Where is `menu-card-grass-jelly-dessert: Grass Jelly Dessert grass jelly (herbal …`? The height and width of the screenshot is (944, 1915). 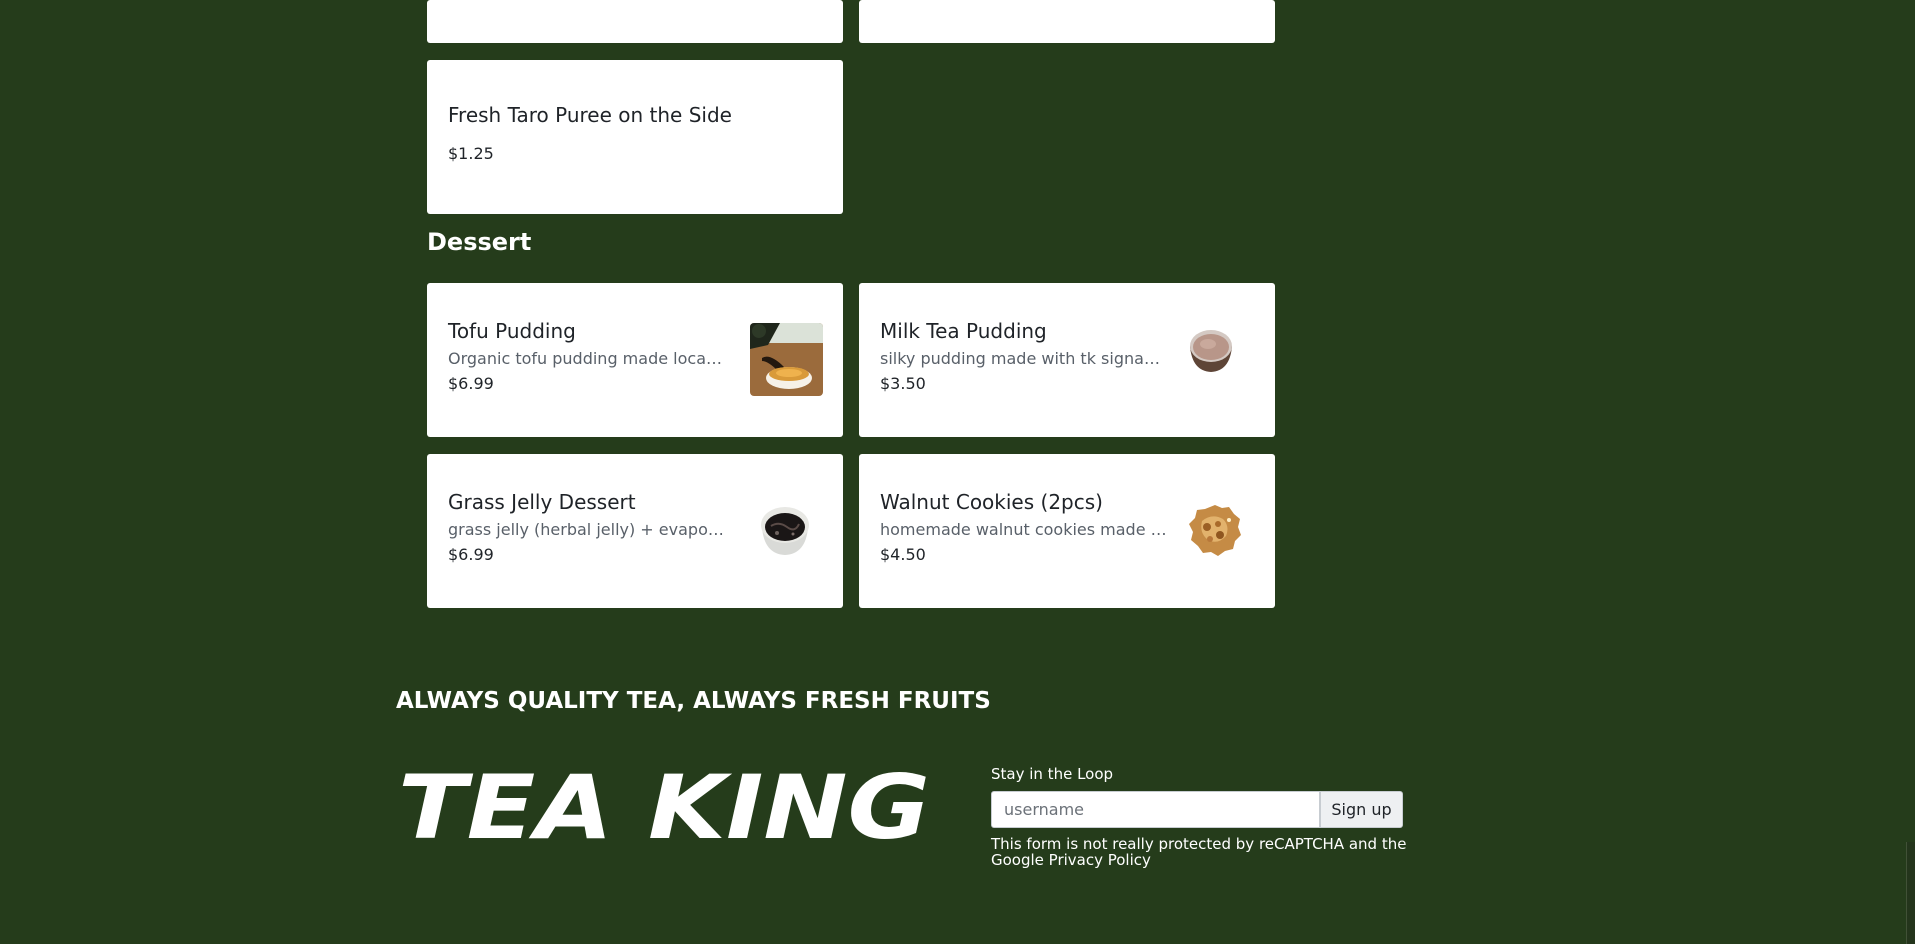 menu-card-grass-jelly-dessert: Grass Jelly Dessert grass jelly (herbal … is located at coordinates (635, 531).